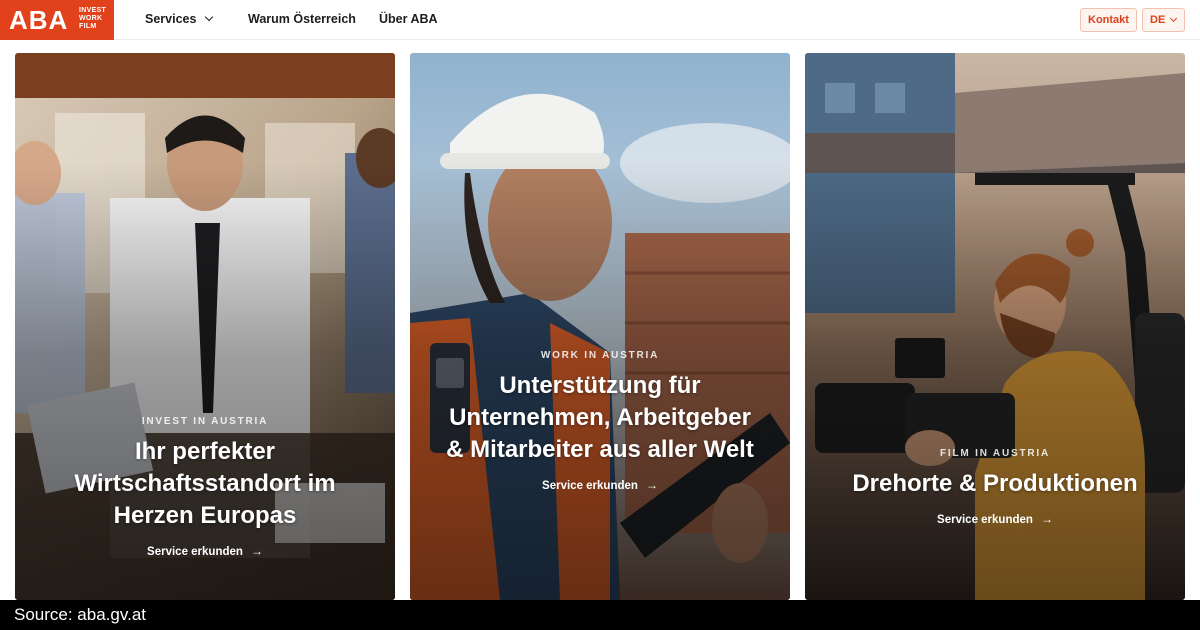  I want to click on card-eyebrow: FILM IN AUSTRIA, so click(995, 453).